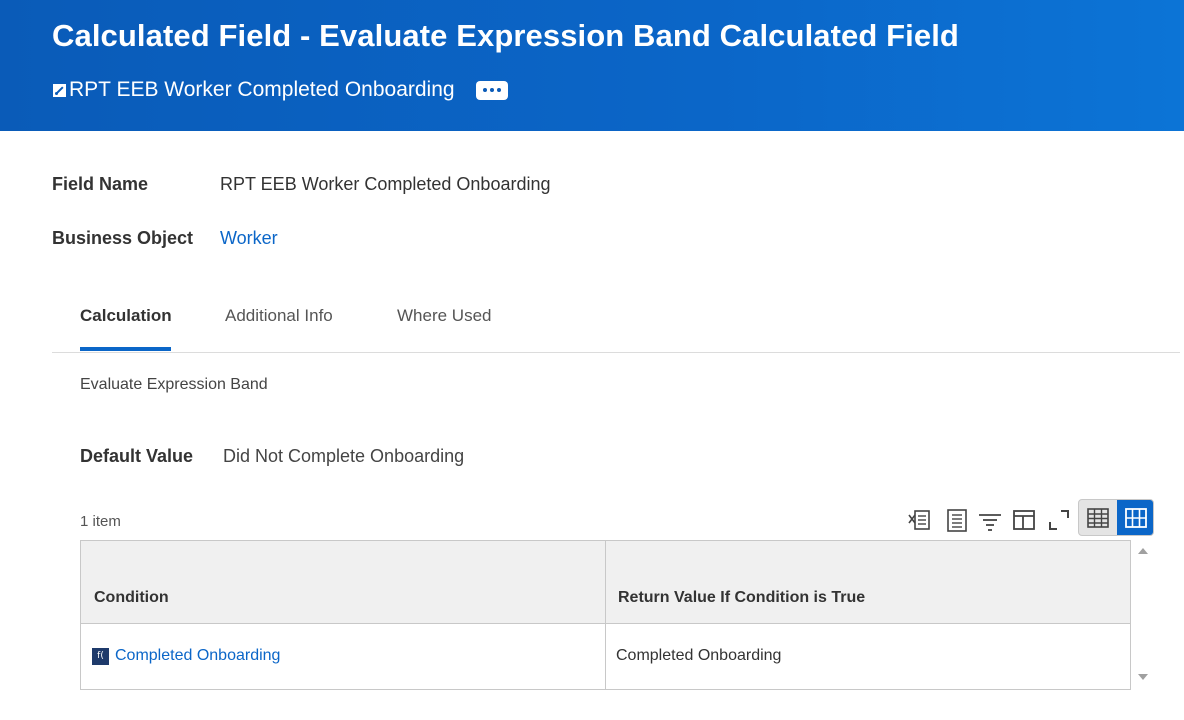 This screenshot has width=1184, height=720. I want to click on export-to-excel-icon, so click(920, 520).